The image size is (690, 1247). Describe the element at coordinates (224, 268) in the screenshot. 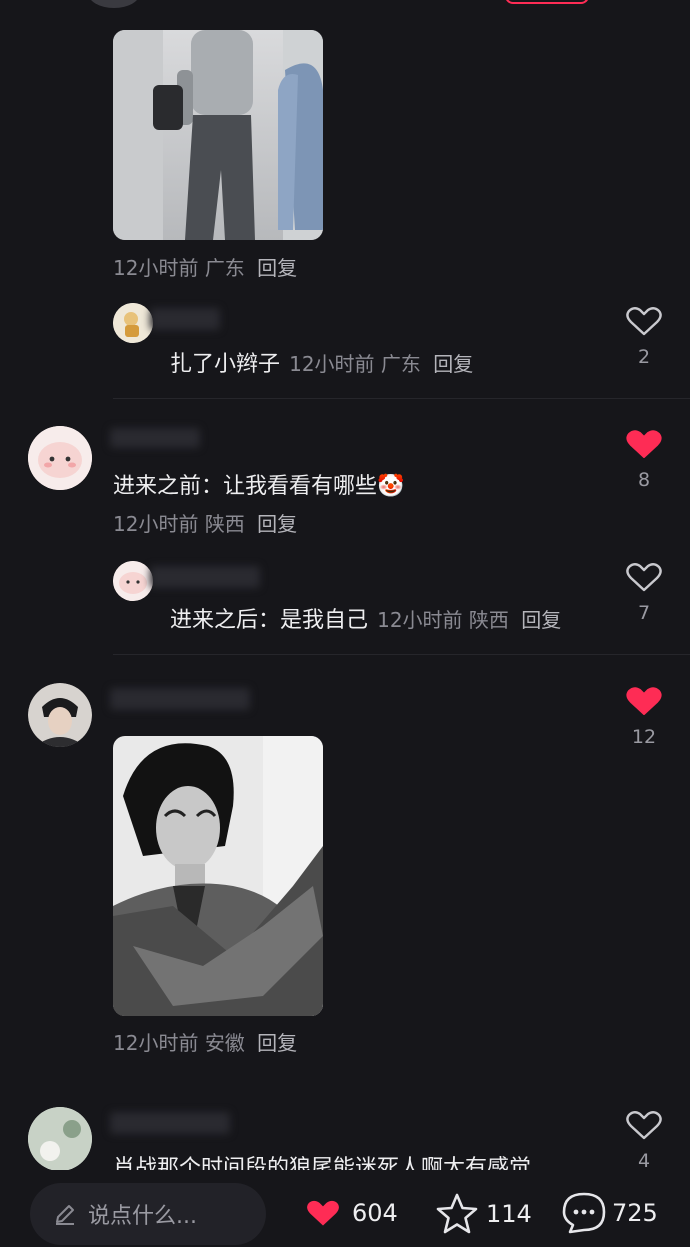

I see `comment-location: 广东` at that location.